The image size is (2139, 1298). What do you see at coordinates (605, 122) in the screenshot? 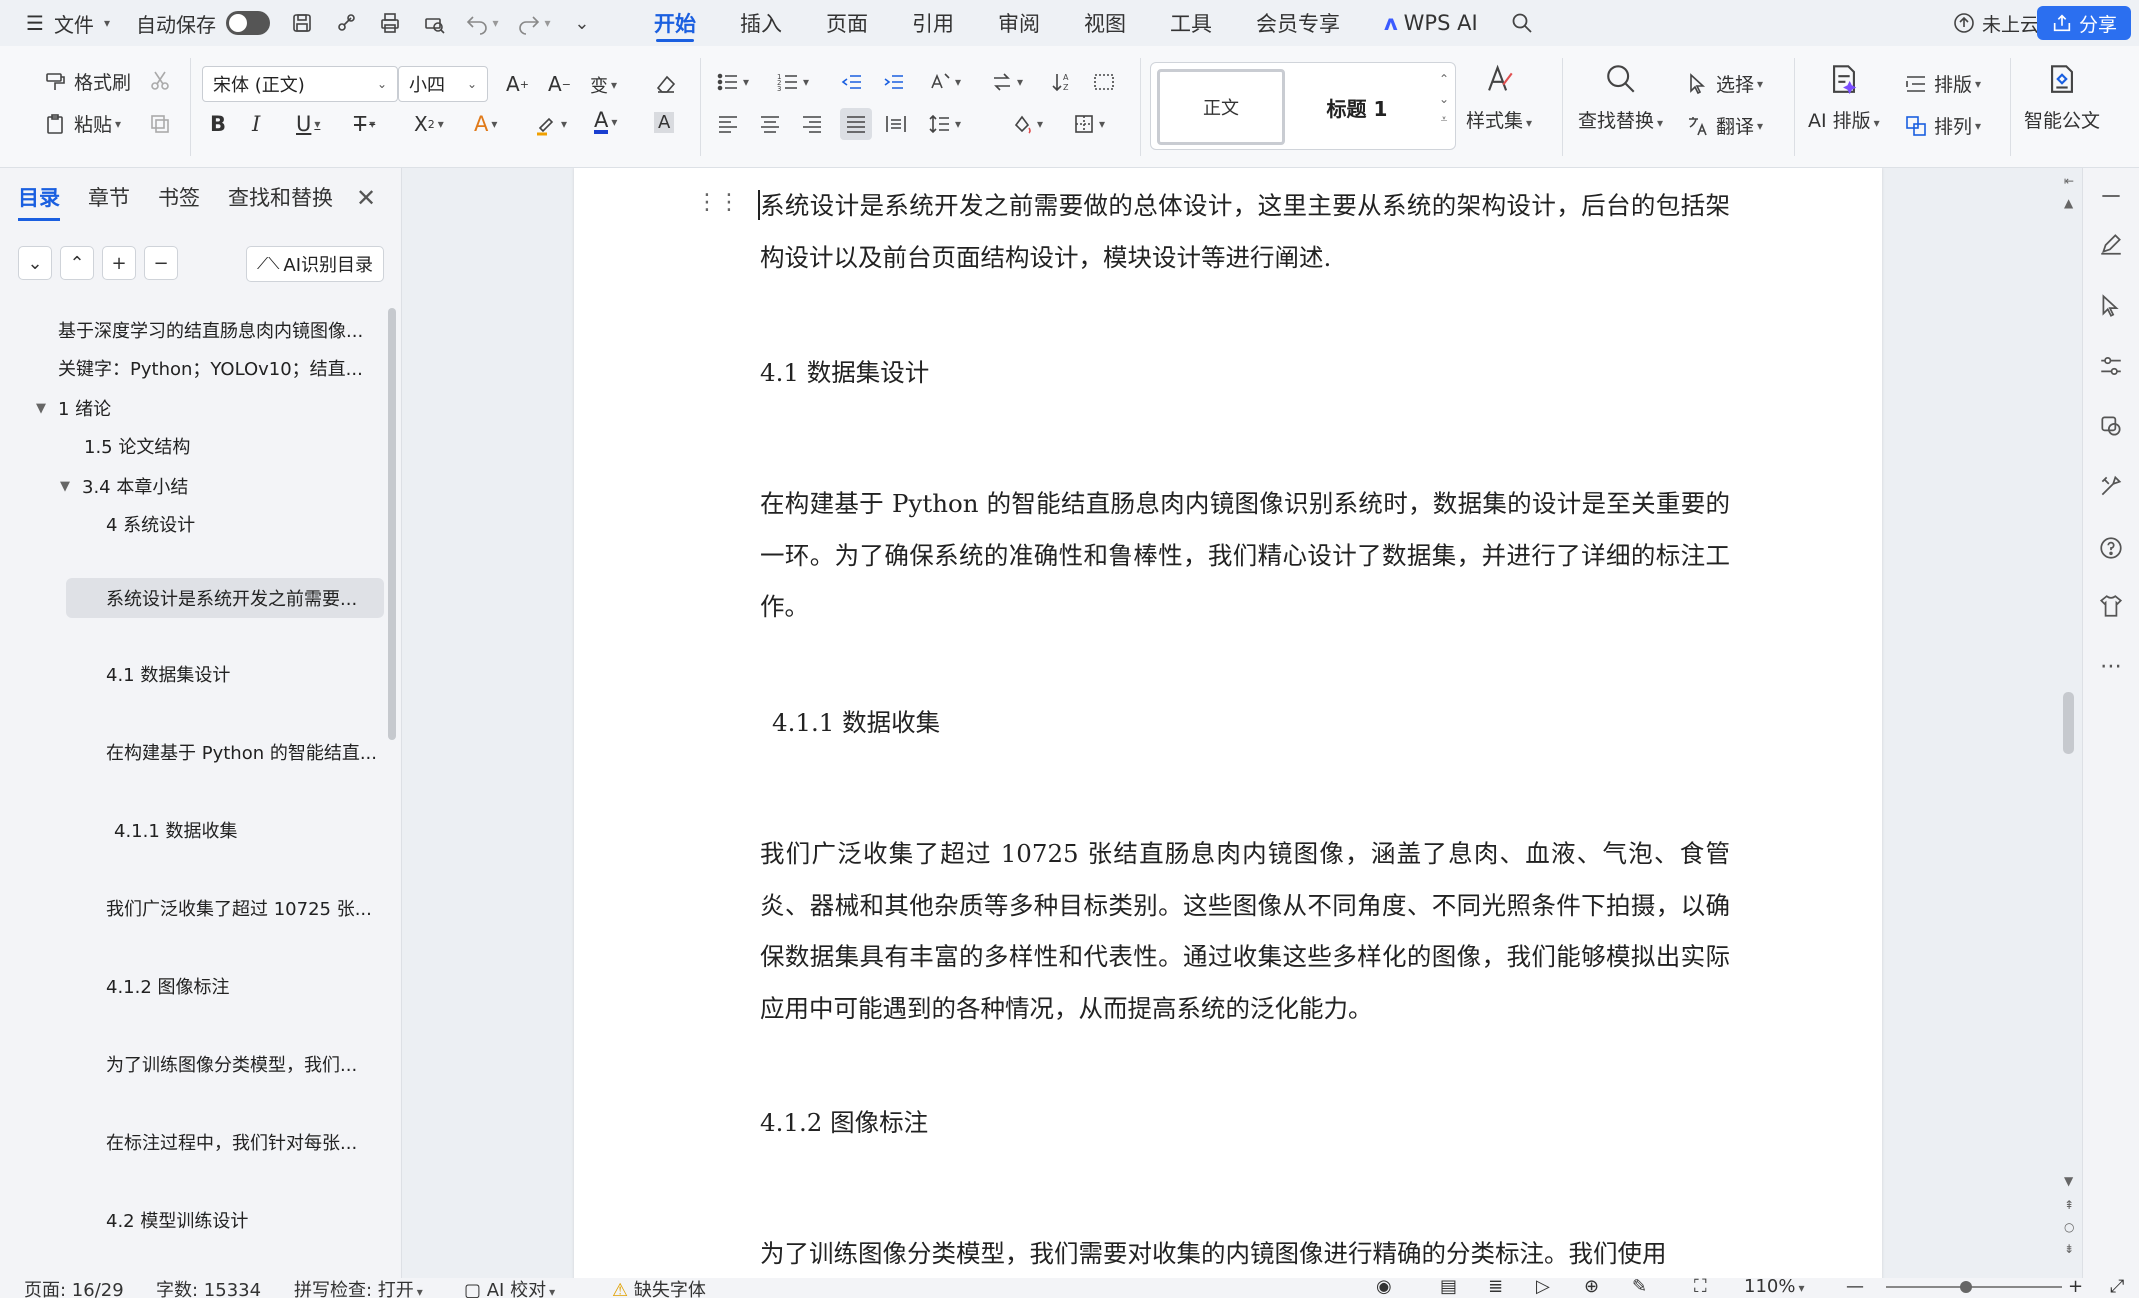
I see `font-color-button: A ▾` at bounding box center [605, 122].